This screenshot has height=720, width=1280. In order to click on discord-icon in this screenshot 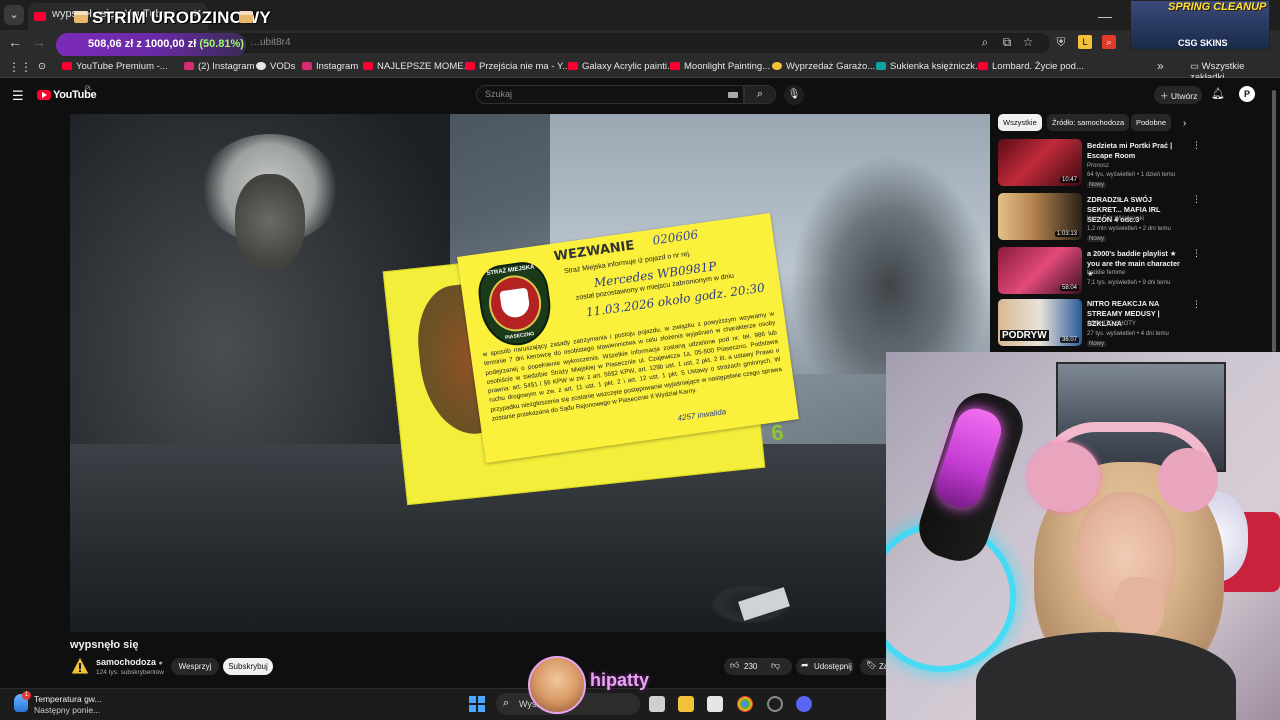, I will do `click(804, 704)`.